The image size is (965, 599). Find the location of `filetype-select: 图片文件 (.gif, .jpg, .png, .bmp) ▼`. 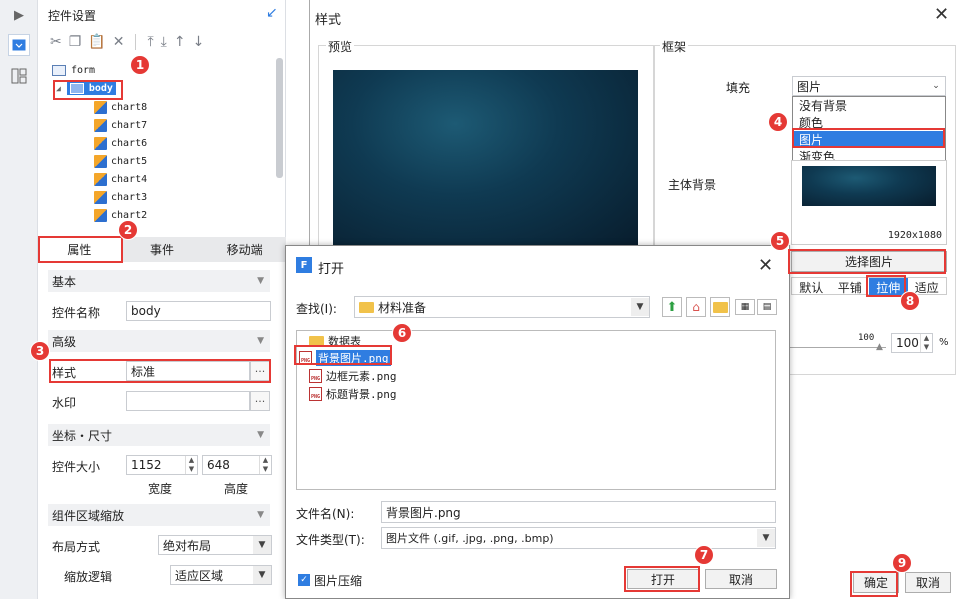

filetype-select: 图片文件 (.gif, .jpg, .png, .bmp) ▼ is located at coordinates (578, 538).